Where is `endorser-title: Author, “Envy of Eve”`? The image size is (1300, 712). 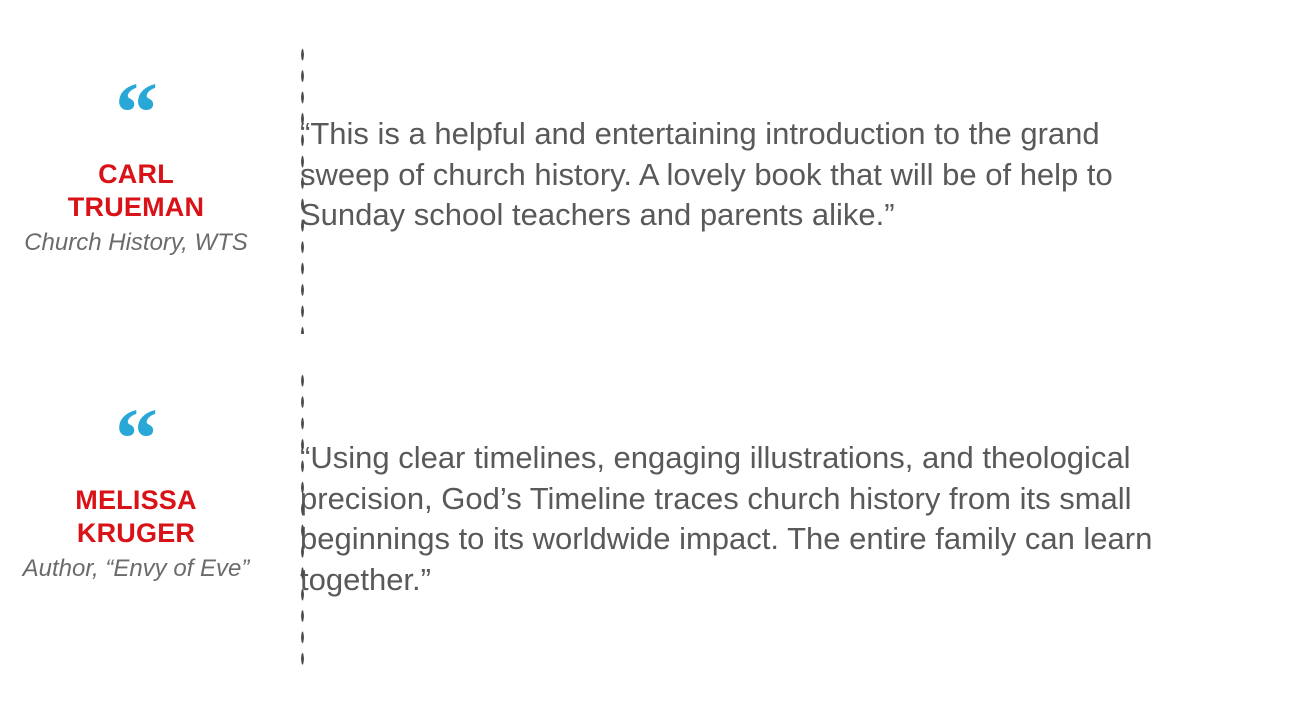 endorser-title: Author, “Envy of Eve” is located at coordinates (136, 568).